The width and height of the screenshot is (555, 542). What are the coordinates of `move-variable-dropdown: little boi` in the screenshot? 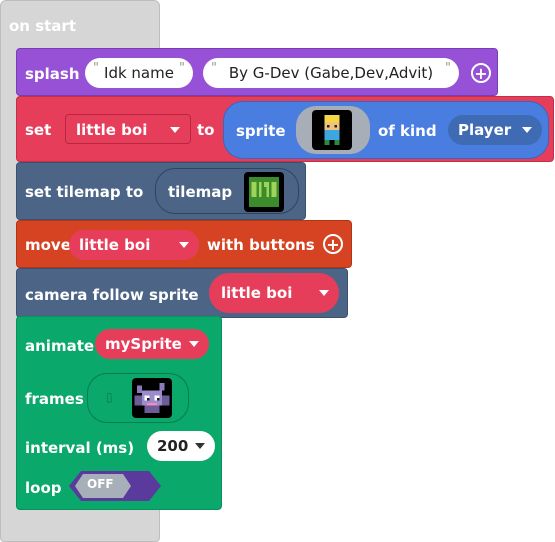 It's located at (134, 245).